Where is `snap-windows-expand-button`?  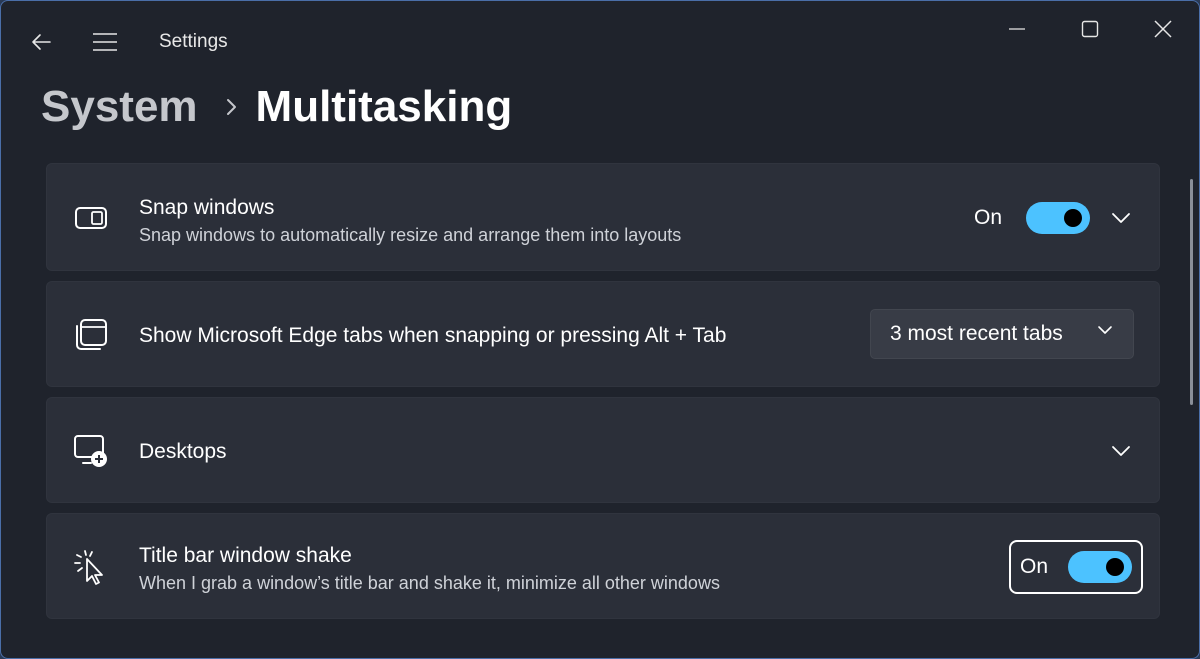 snap-windows-expand-button is located at coordinates (1121, 218).